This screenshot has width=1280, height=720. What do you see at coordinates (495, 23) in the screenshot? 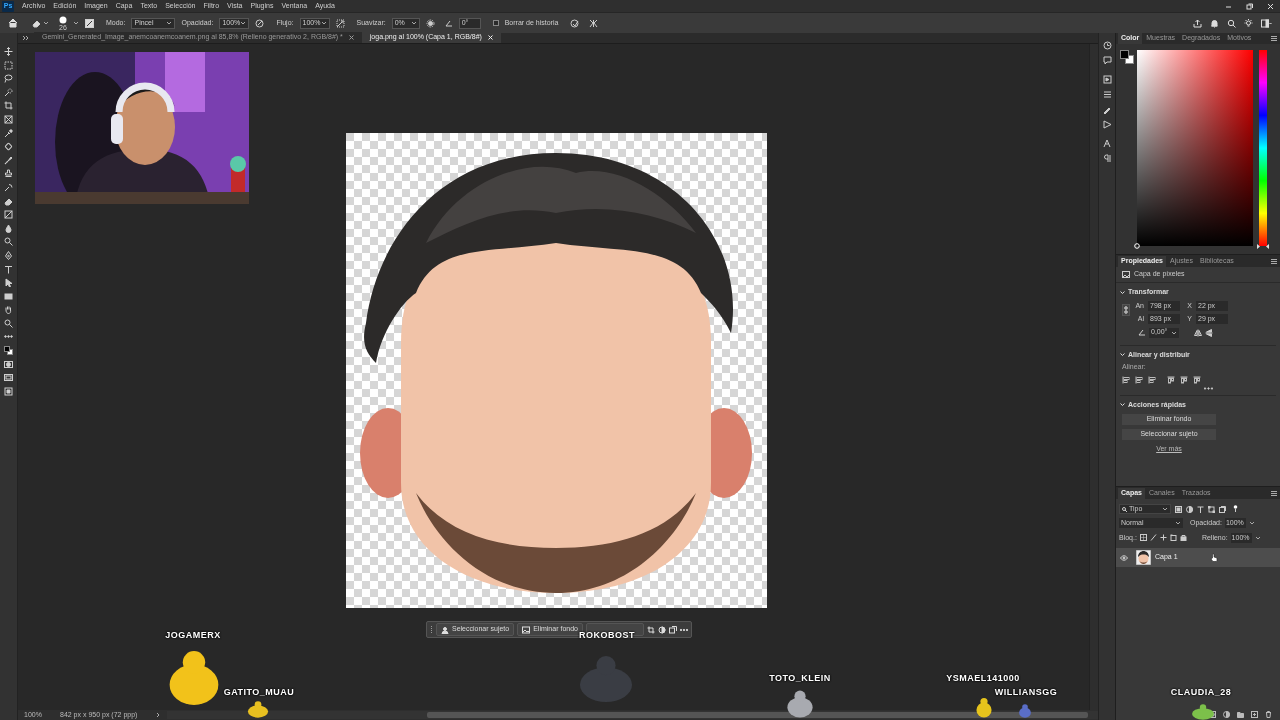
I see `checkbox` at bounding box center [495, 23].